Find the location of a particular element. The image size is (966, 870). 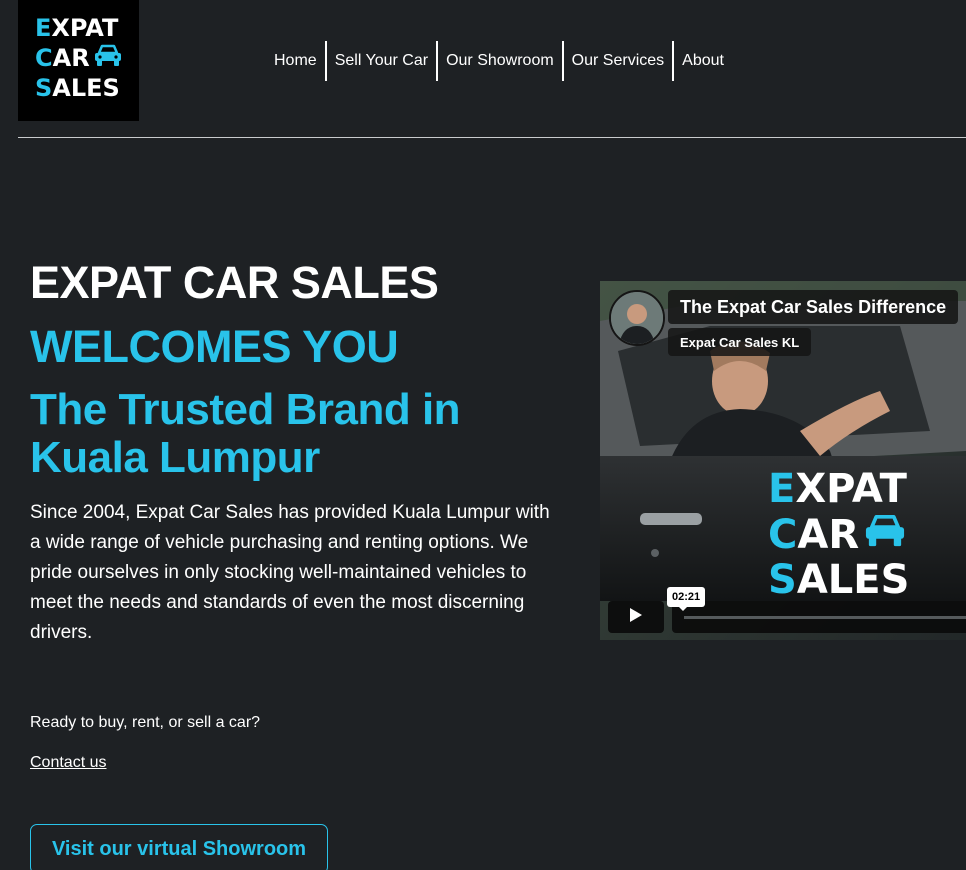

nav-about: About is located at coordinates (703, 61).